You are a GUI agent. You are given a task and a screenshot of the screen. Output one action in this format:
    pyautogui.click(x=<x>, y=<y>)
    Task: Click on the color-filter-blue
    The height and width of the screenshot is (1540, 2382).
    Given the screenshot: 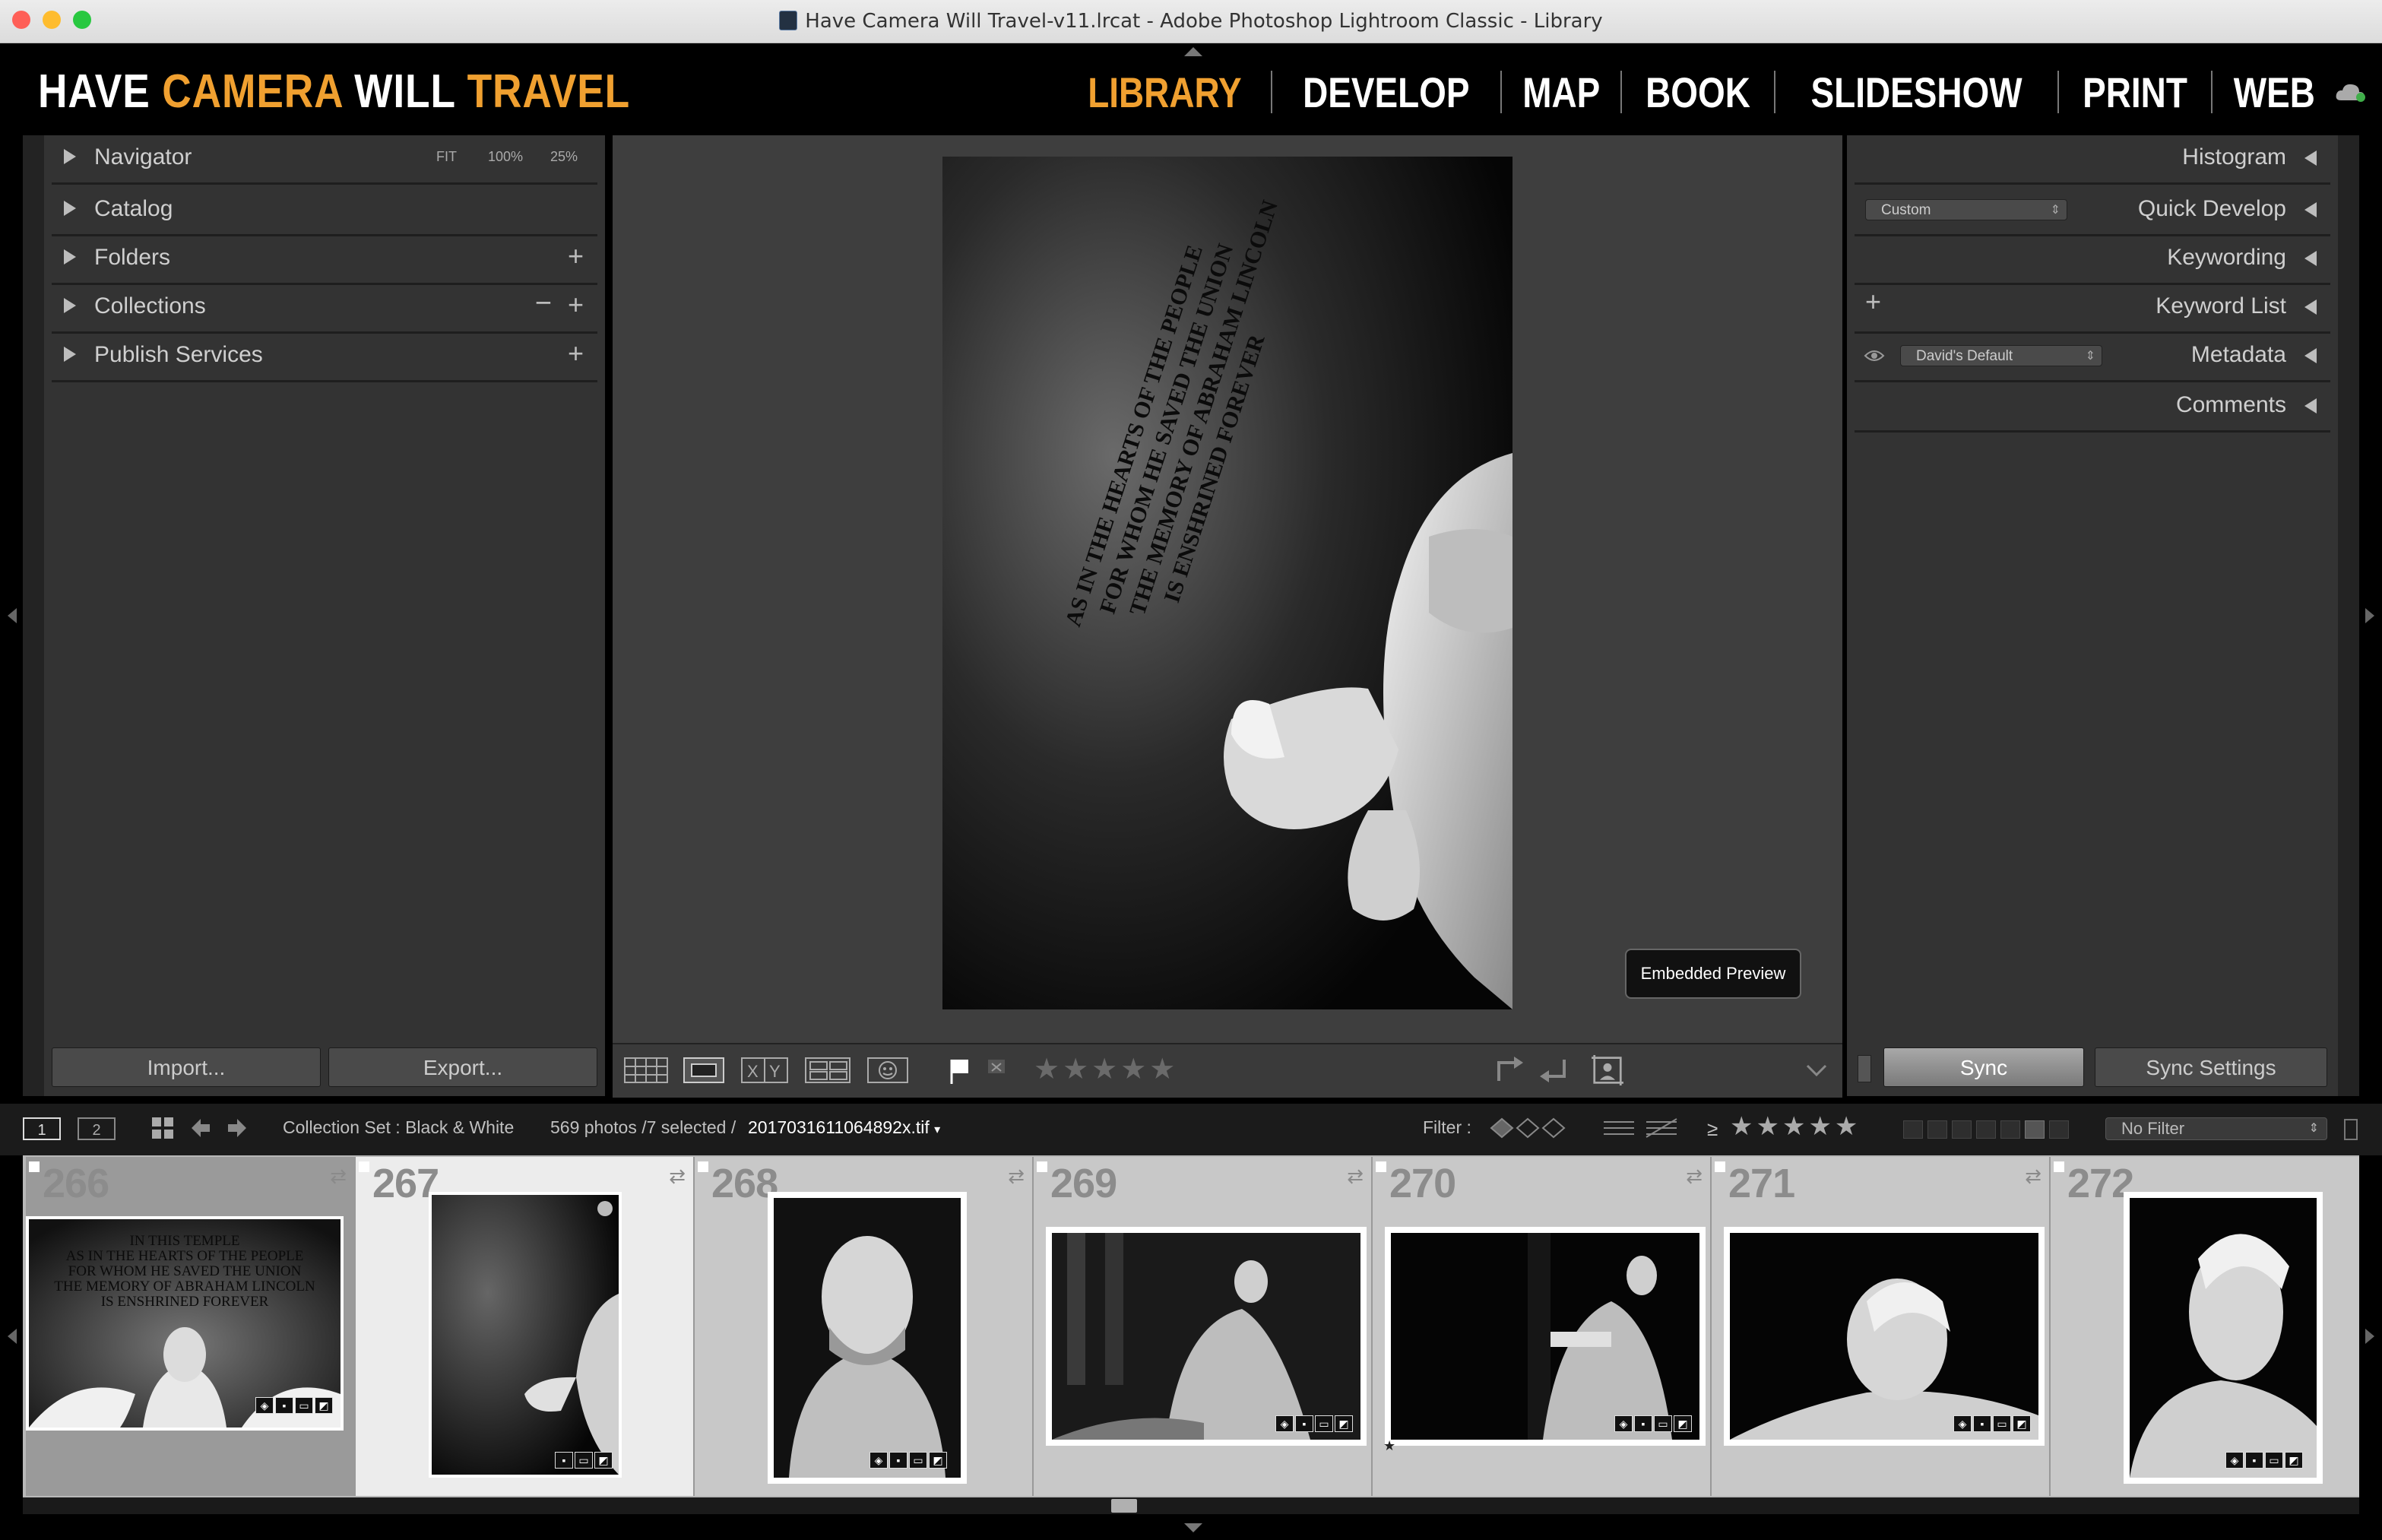 What is the action you would take?
    pyautogui.click(x=1986, y=1129)
    